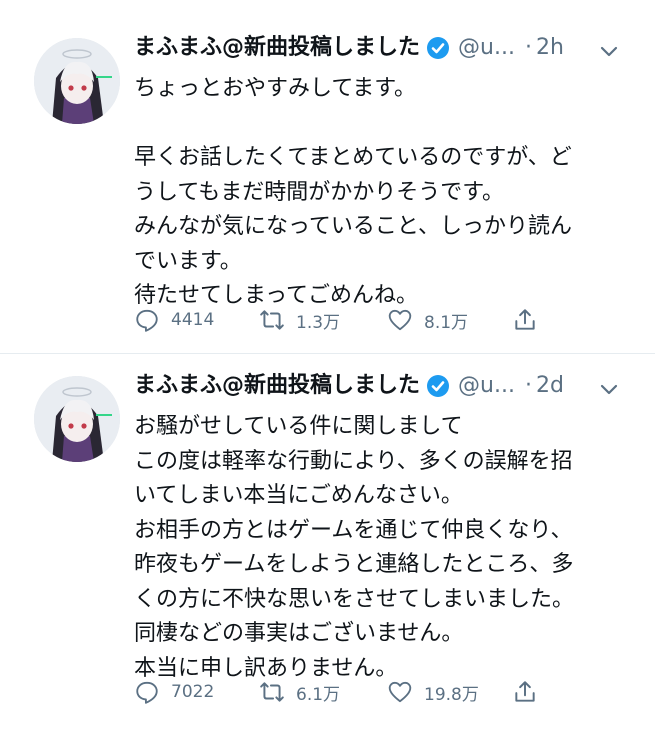 The height and width of the screenshot is (735, 655). I want to click on reply-count: 4414, so click(193, 320).